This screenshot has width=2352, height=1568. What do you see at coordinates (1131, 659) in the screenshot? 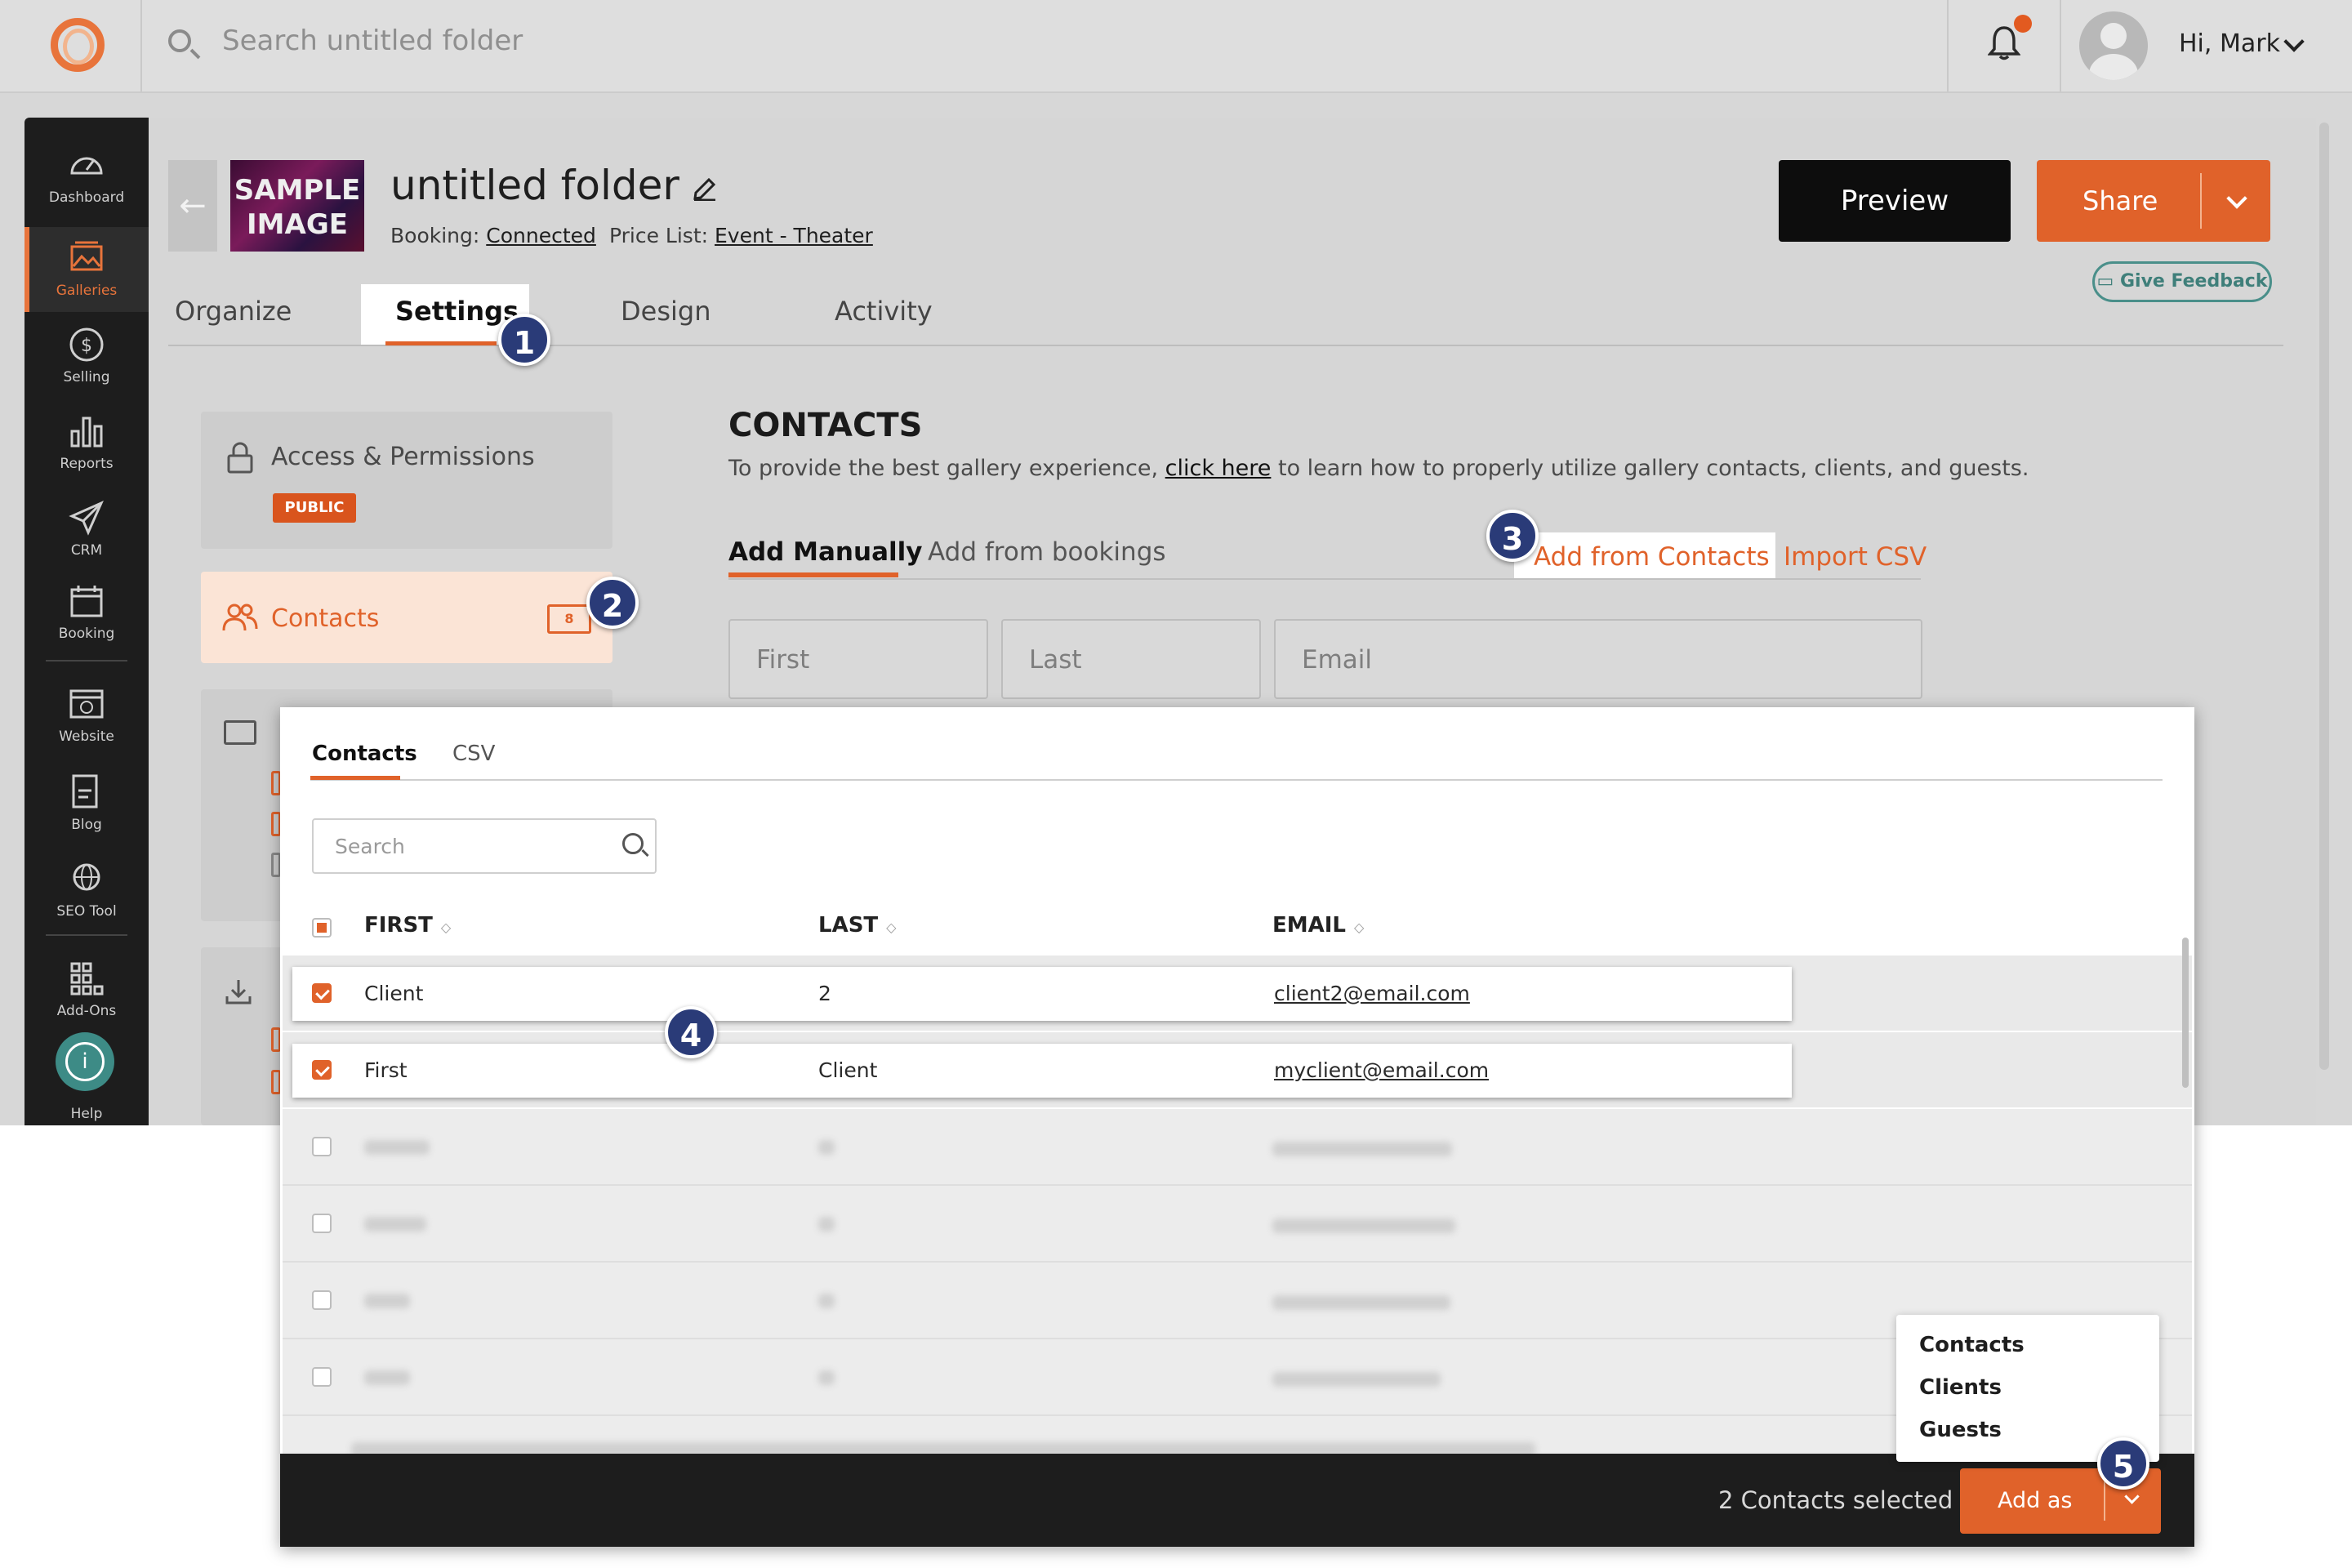
I see `last-name-field: Last` at bounding box center [1131, 659].